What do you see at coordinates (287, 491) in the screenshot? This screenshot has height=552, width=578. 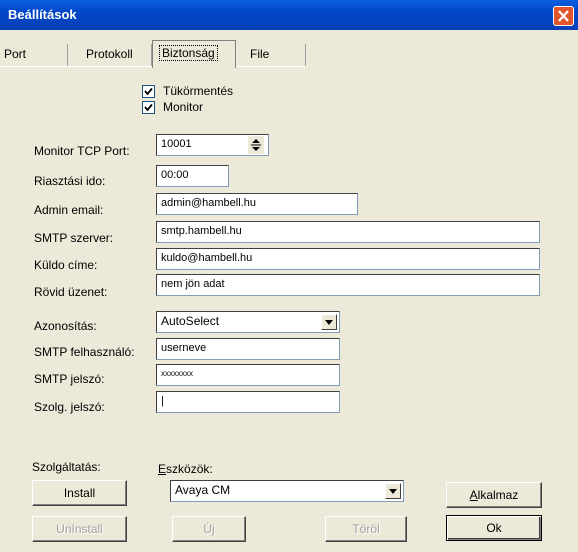 I see `eszkozok-select: Avaya CM` at bounding box center [287, 491].